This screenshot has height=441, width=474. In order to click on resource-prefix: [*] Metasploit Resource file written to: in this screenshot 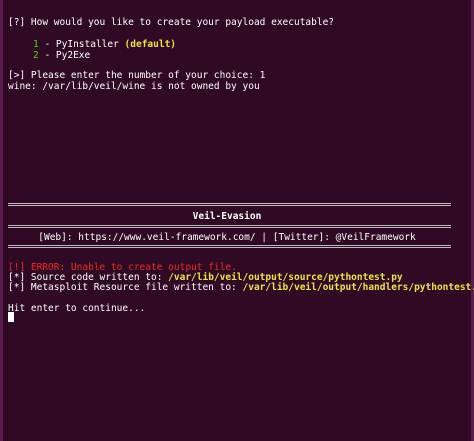, I will do `click(125, 287)`.